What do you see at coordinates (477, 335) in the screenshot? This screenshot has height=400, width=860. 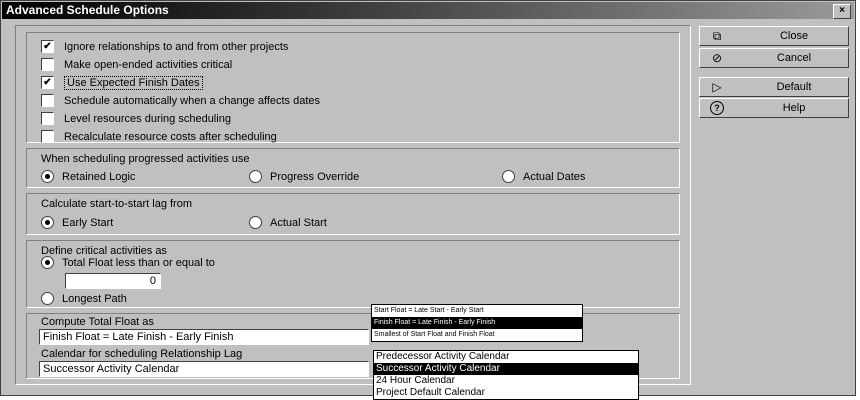 I see `dropdown-option: Smallest of Start Float and Finish Float` at bounding box center [477, 335].